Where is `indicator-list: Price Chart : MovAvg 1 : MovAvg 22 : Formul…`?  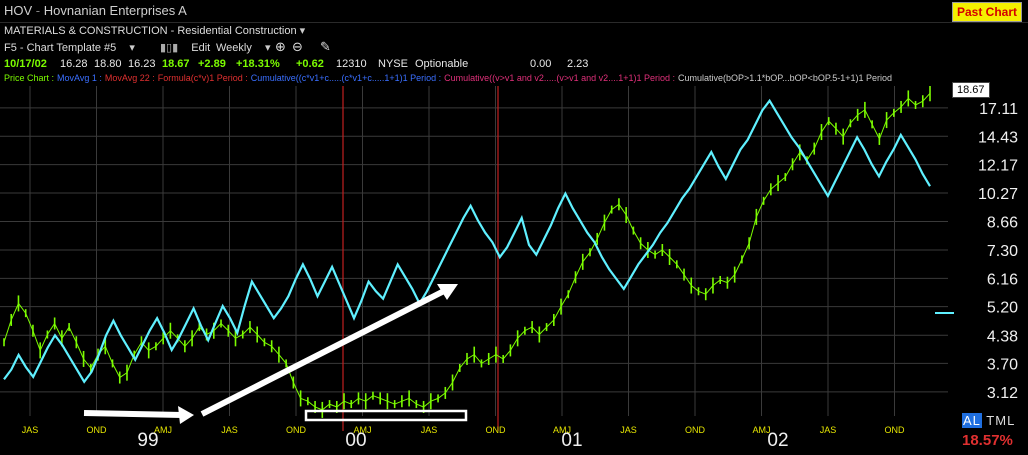 indicator-list: Price Chart : MovAvg 1 : MovAvg 22 : Formul… is located at coordinates (449, 78).